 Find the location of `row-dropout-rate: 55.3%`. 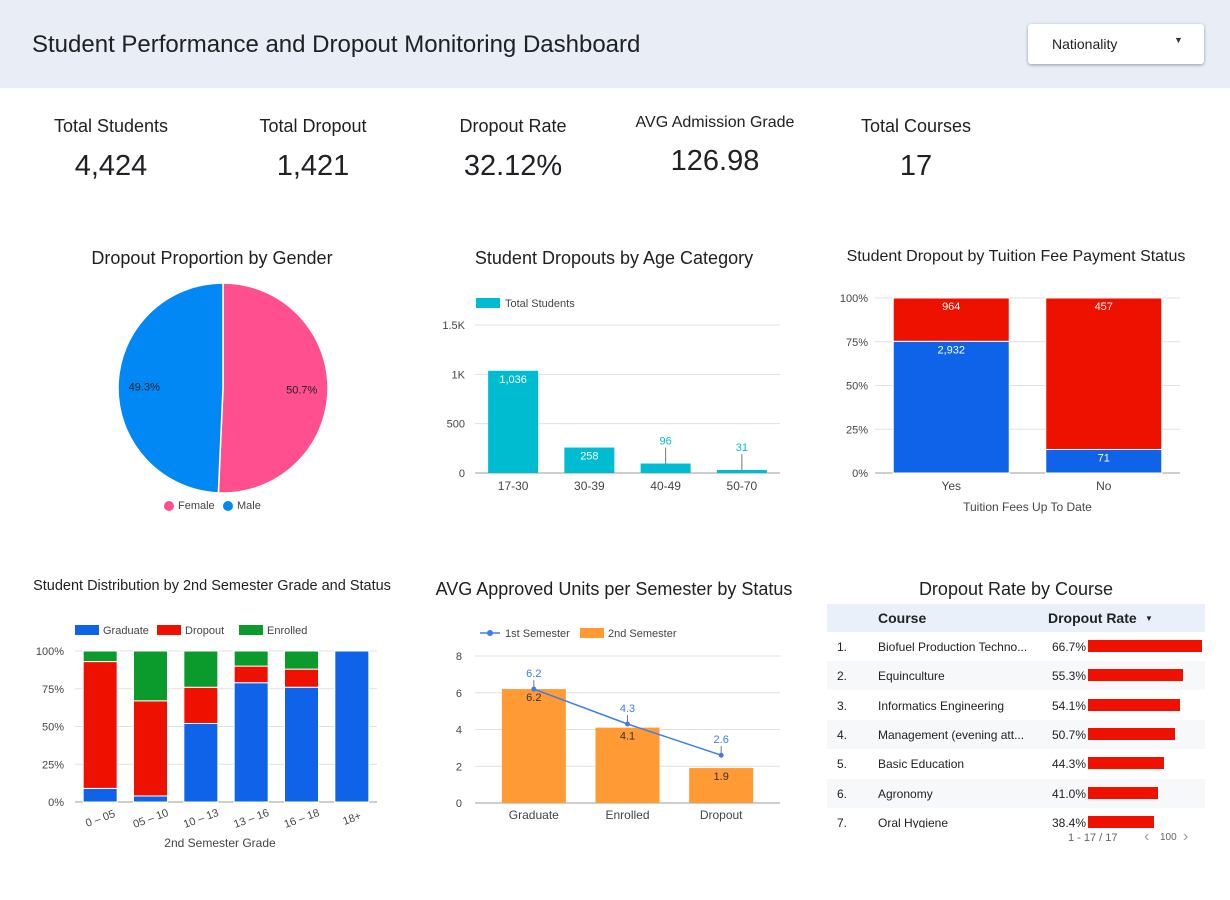

row-dropout-rate: 55.3% is located at coordinates (1069, 676).